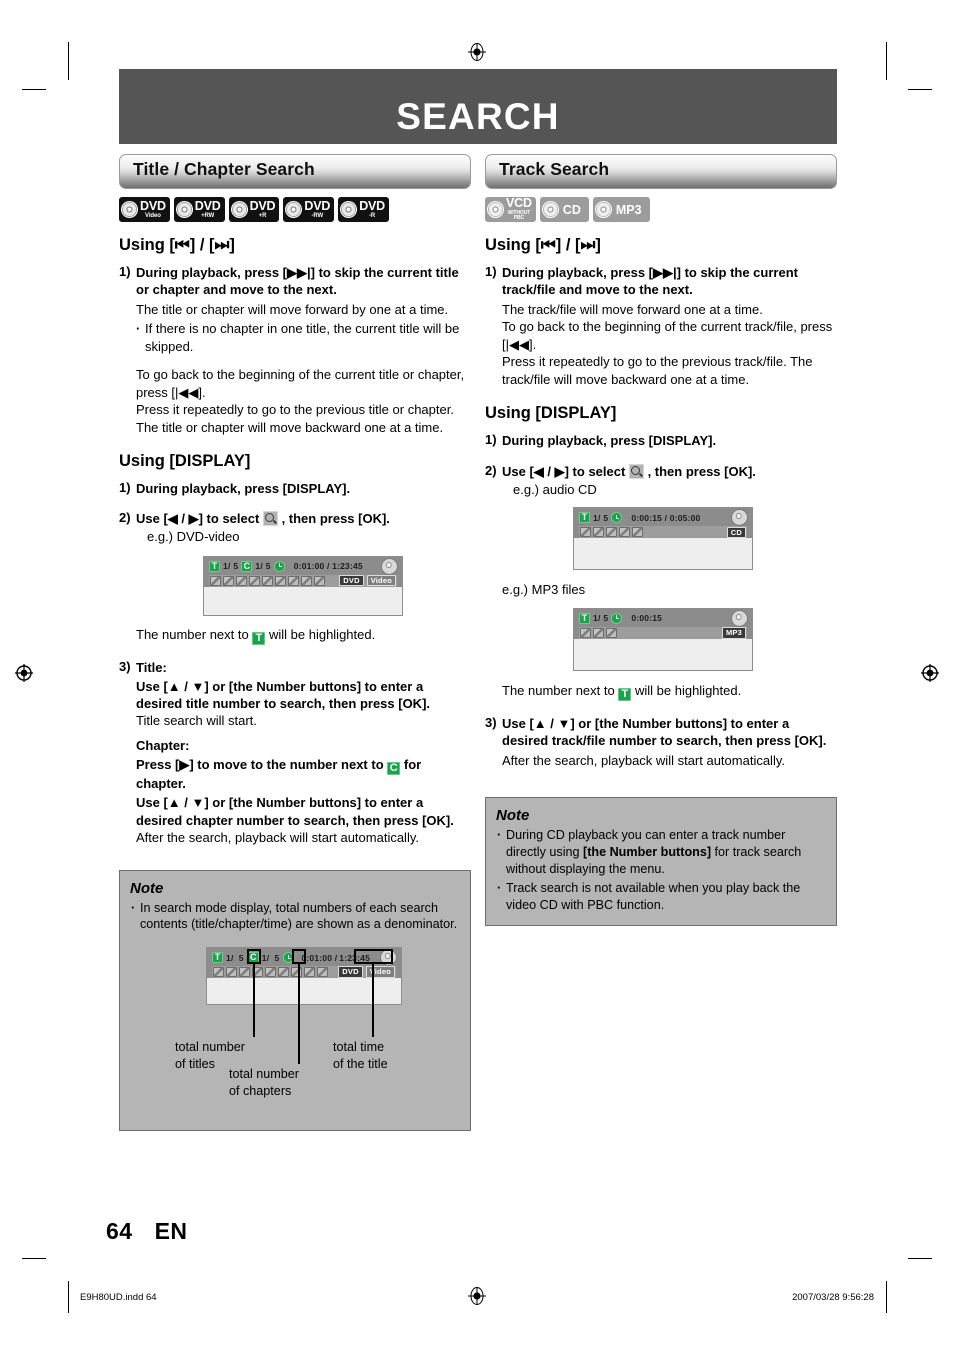  I want to click on badge-cd: CD, so click(564, 209).